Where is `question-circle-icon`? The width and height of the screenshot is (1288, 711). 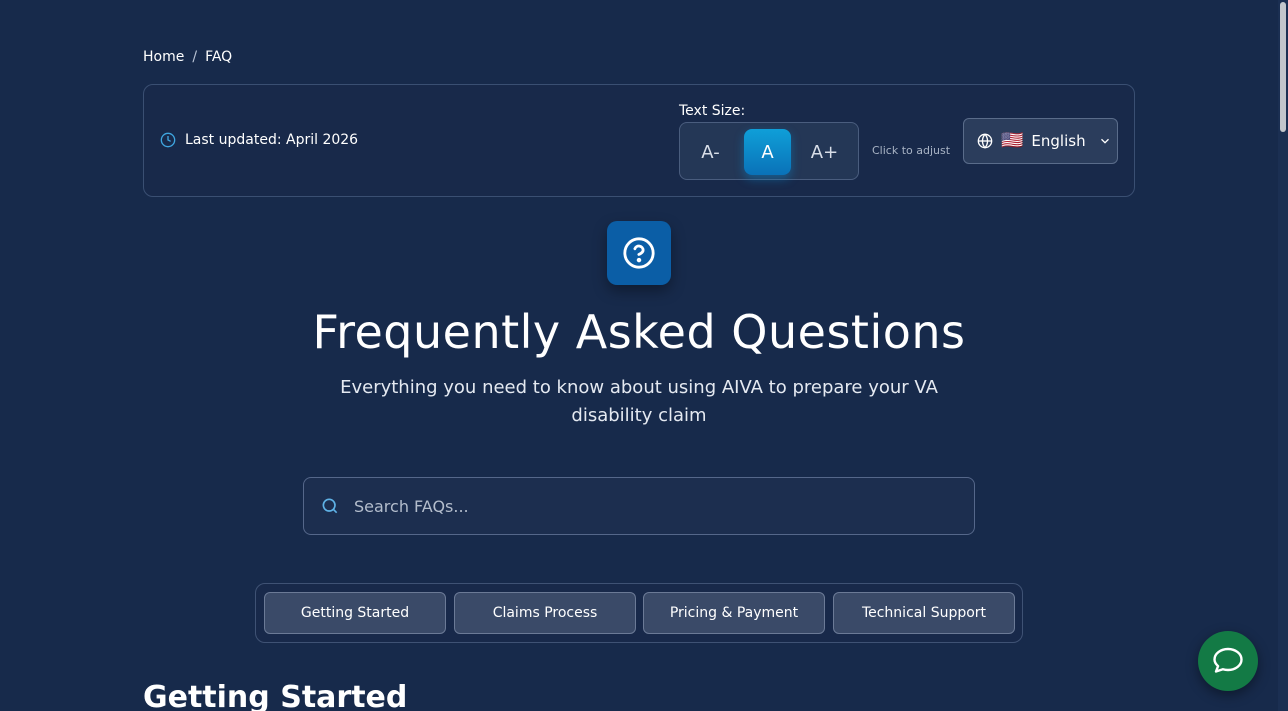 question-circle-icon is located at coordinates (639, 253).